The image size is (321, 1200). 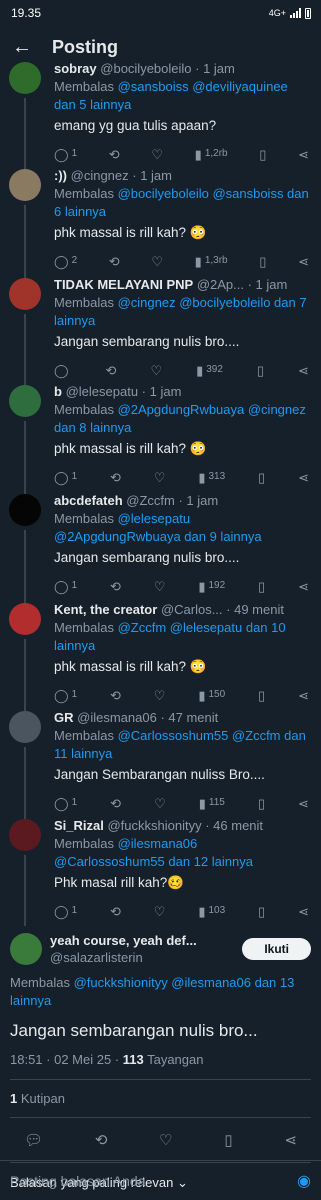 I want to click on author-name: Si_Rizal, so click(x=79, y=825).